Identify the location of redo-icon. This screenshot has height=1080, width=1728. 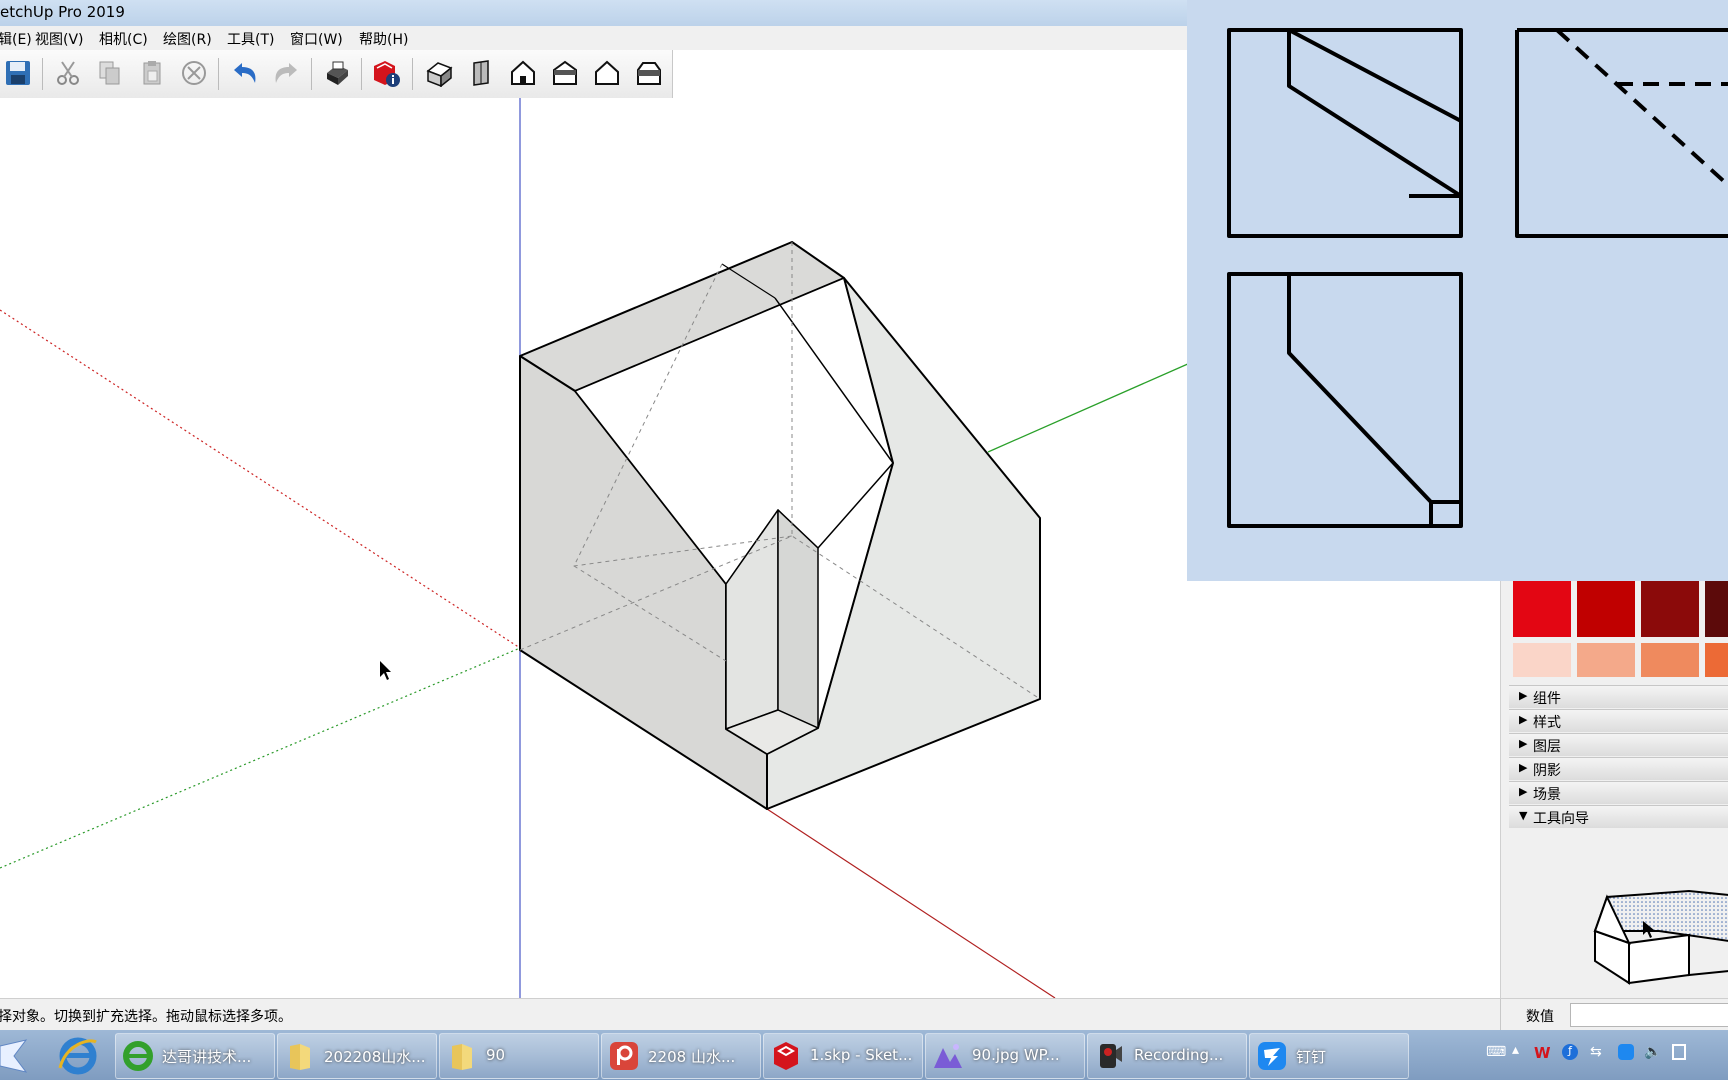
(286, 73).